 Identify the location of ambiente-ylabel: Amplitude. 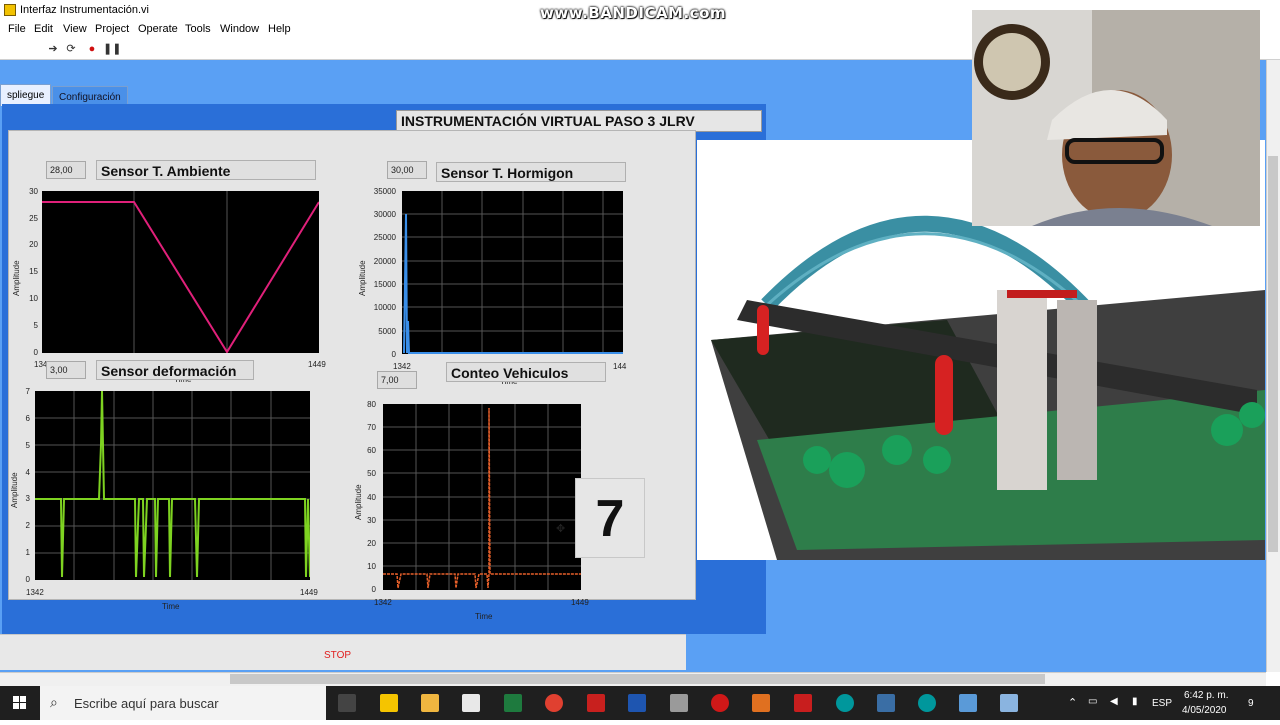
(16, 278).